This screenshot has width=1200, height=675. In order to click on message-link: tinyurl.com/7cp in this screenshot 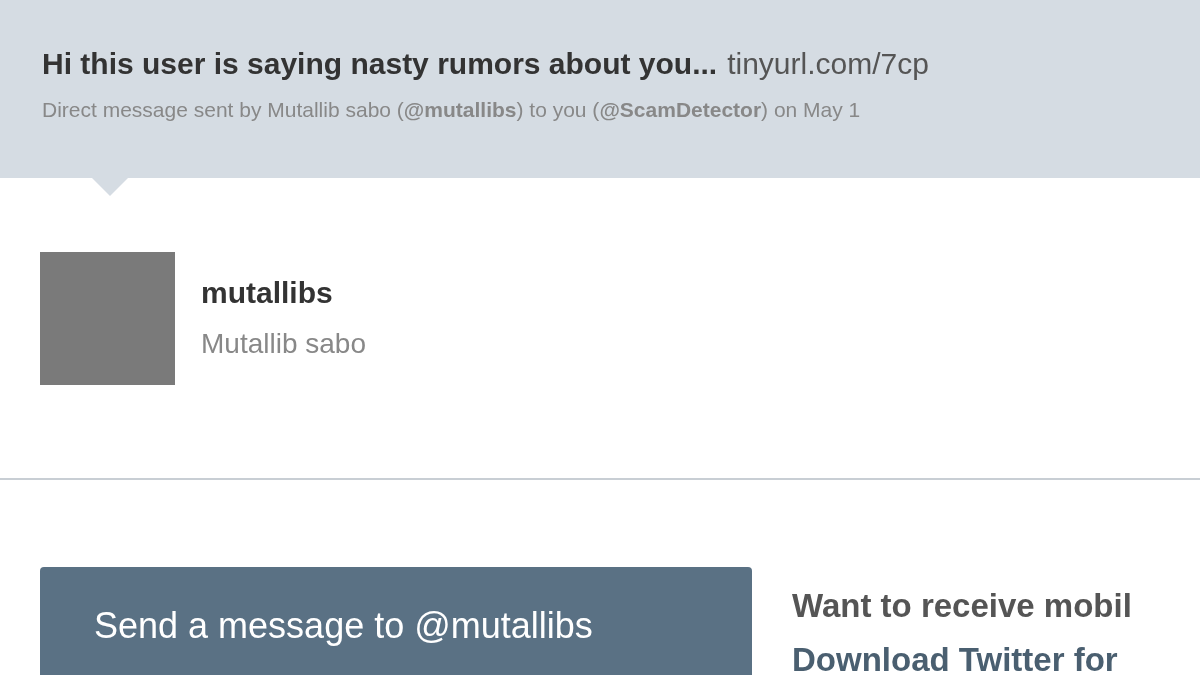, I will do `click(828, 64)`.